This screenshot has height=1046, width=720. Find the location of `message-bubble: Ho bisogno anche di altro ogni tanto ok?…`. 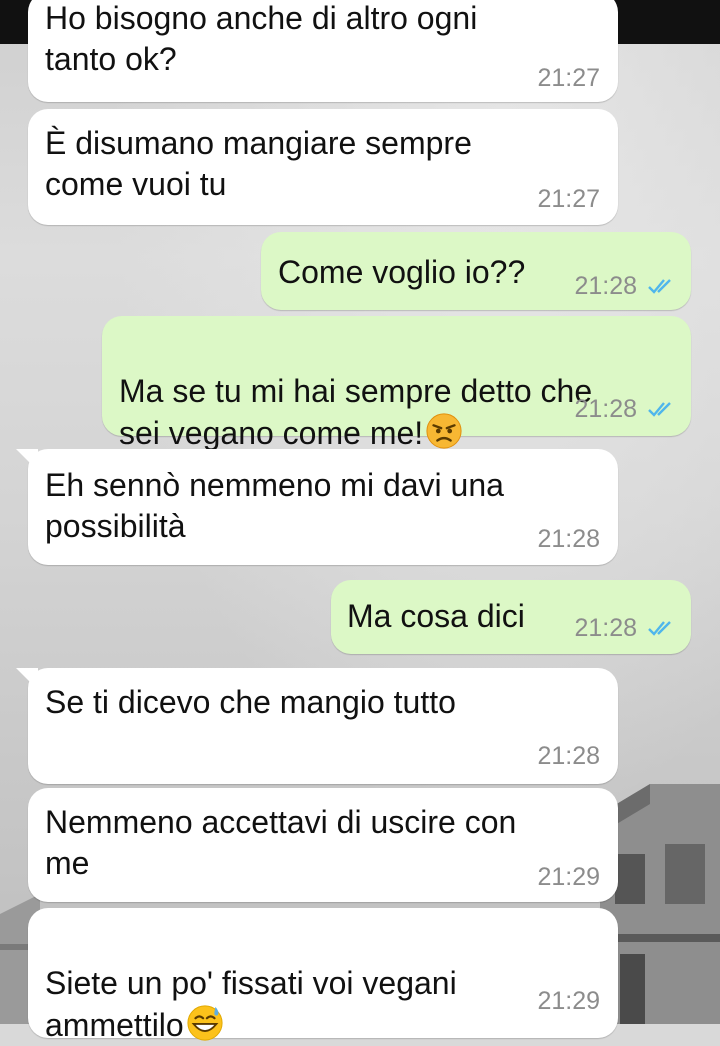

message-bubble: Ho bisogno anche di altro ogni tanto ok?… is located at coordinates (323, 51).